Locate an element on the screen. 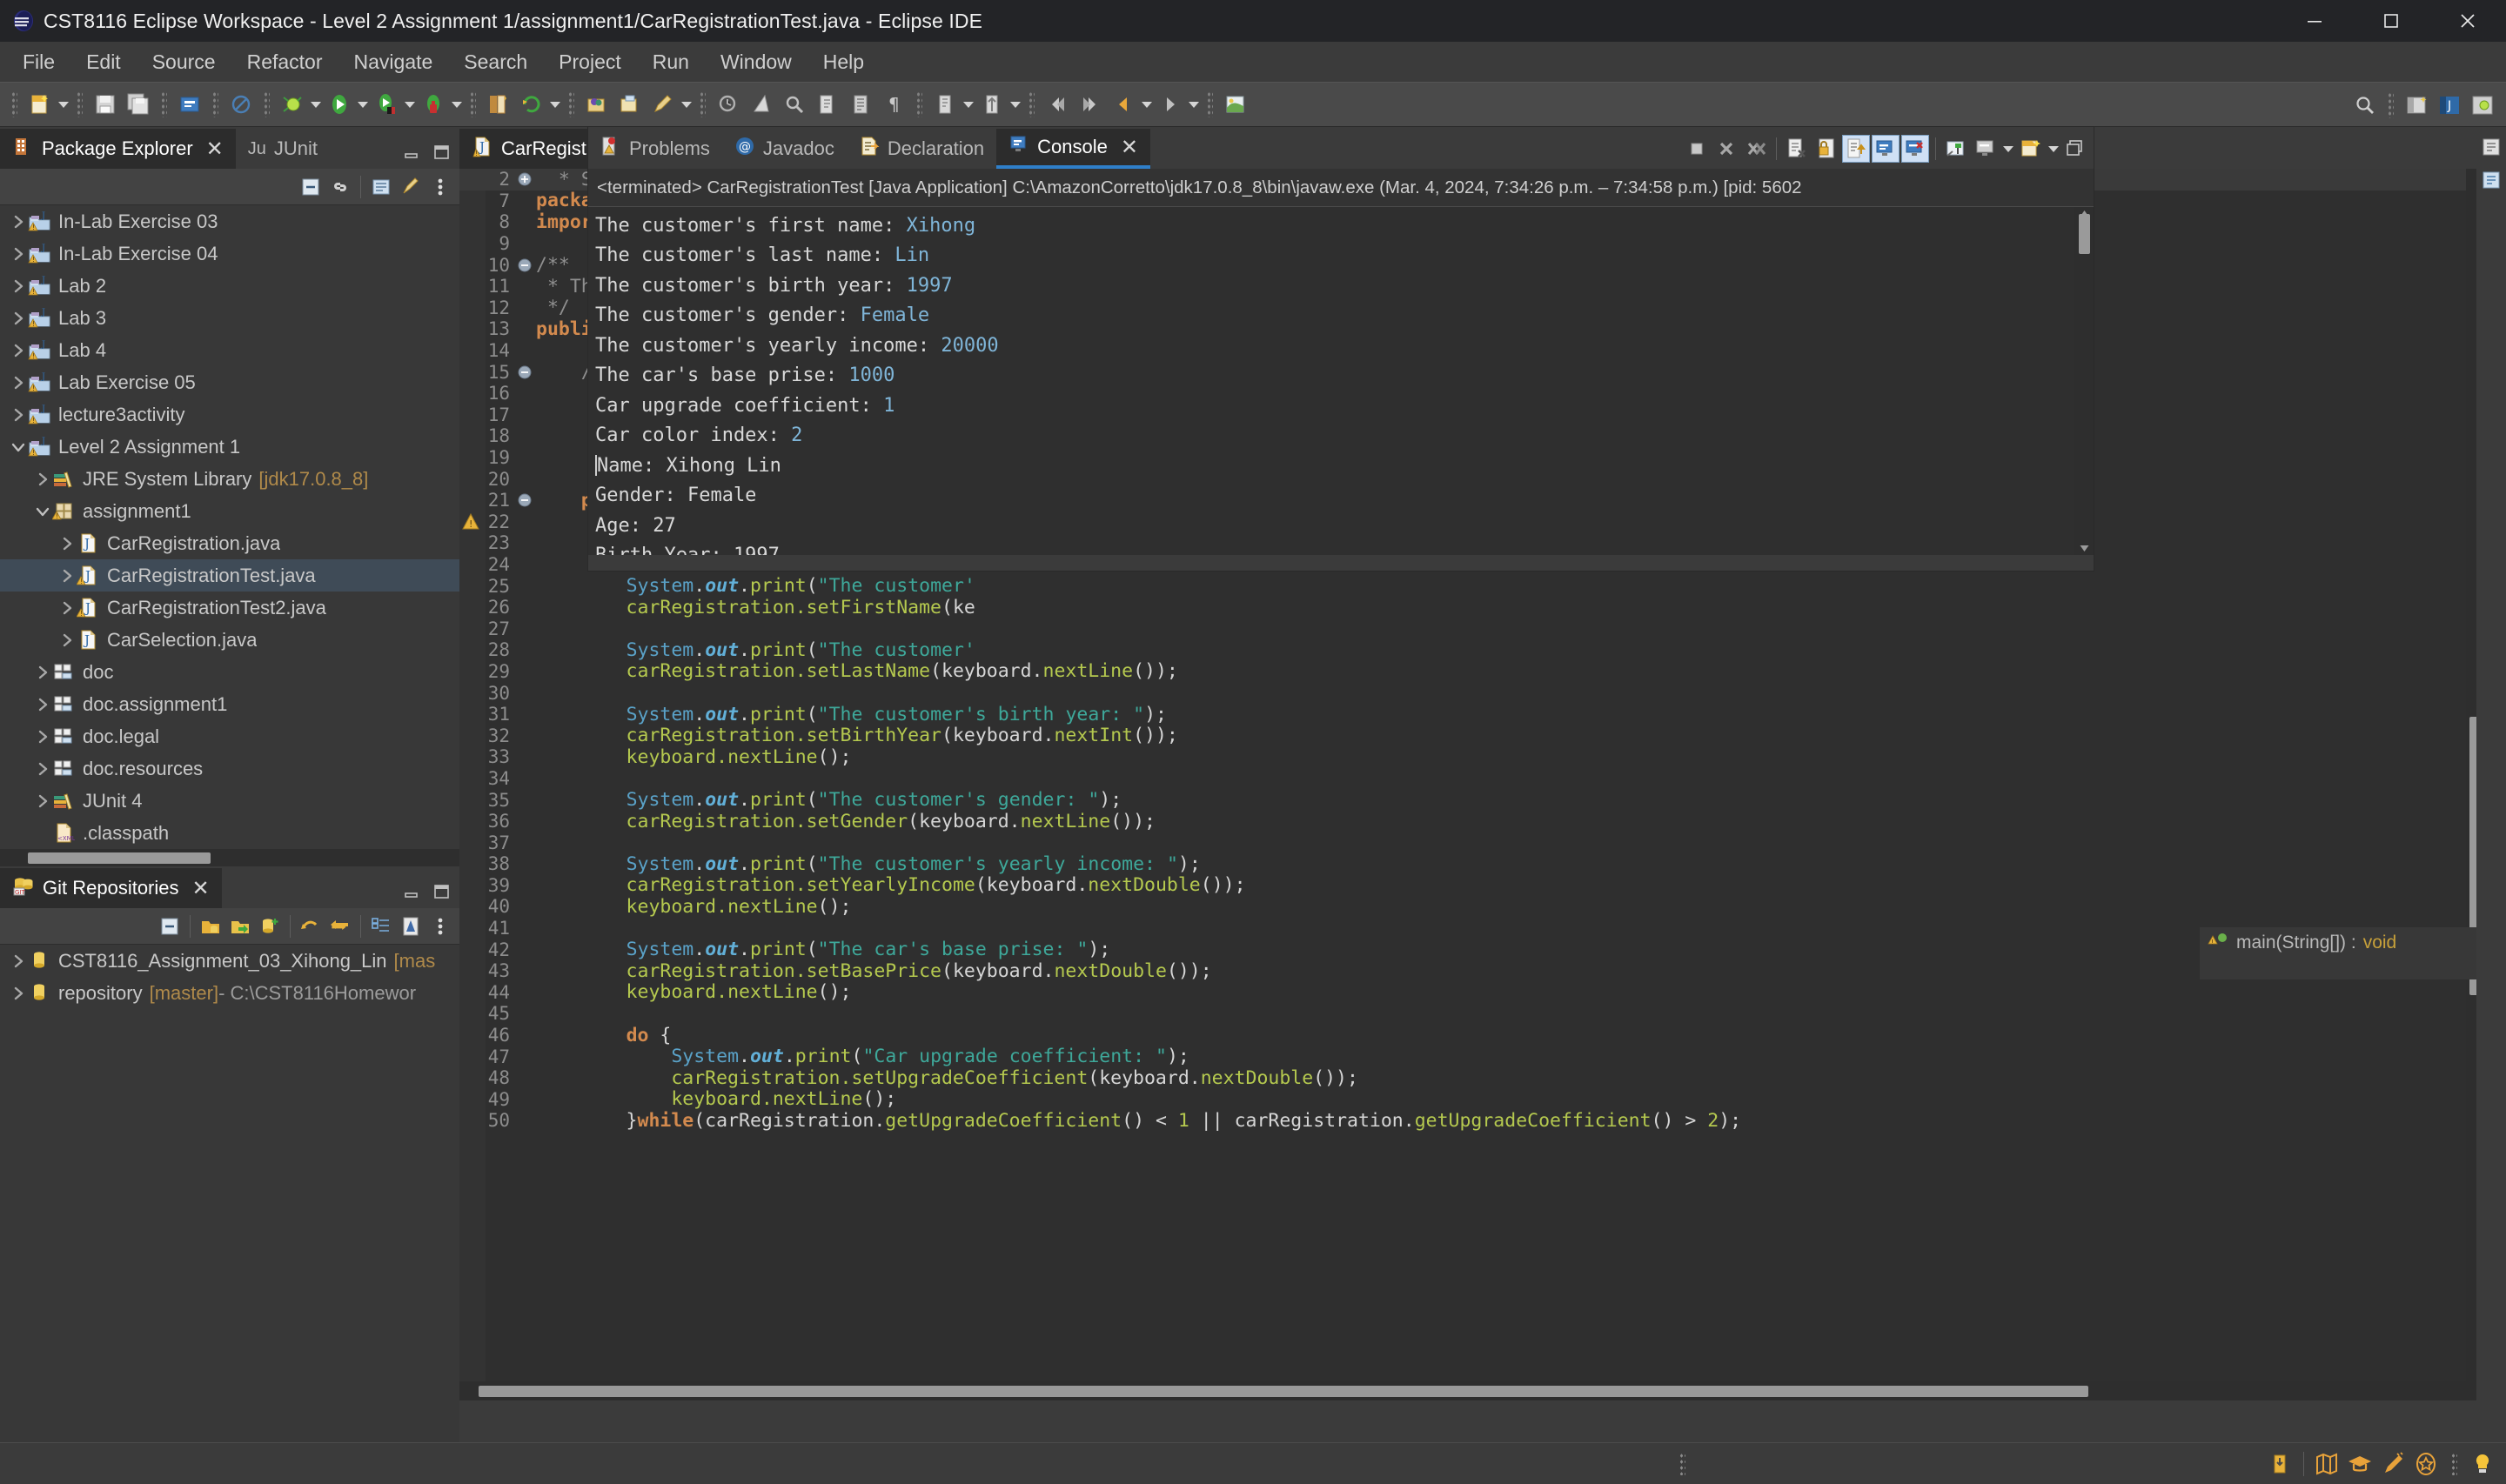 The width and height of the screenshot is (2506, 1484). console-vscrollbar is located at coordinates (2084, 381).